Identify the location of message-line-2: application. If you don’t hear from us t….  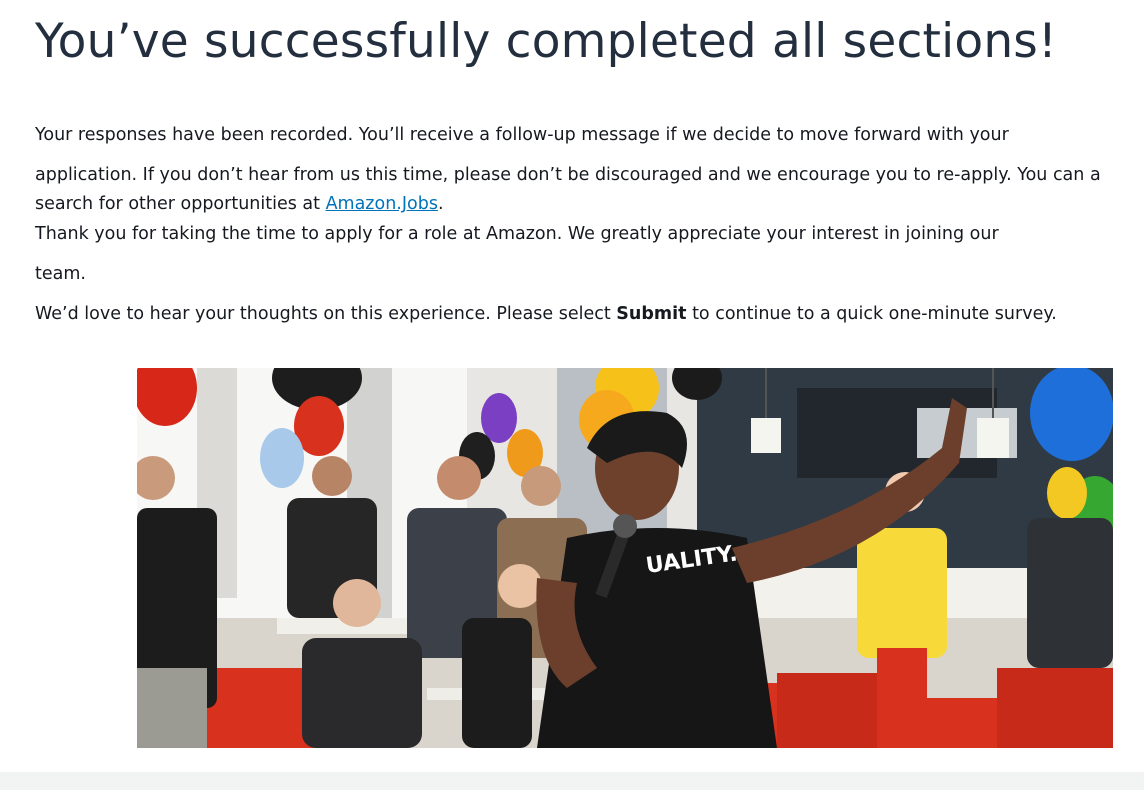
(568, 175).